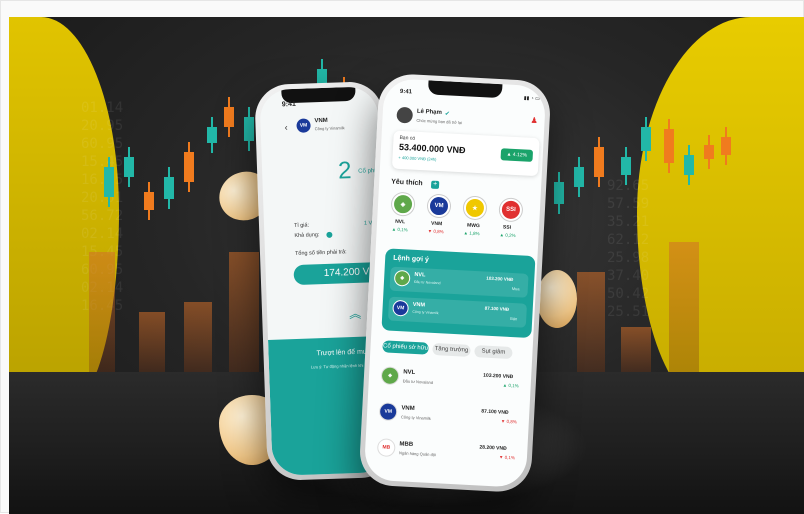 This screenshot has height=514, width=804. Describe the element at coordinates (439, 206) in the screenshot. I see `favorite-vnm-logo-icon: VM` at that location.